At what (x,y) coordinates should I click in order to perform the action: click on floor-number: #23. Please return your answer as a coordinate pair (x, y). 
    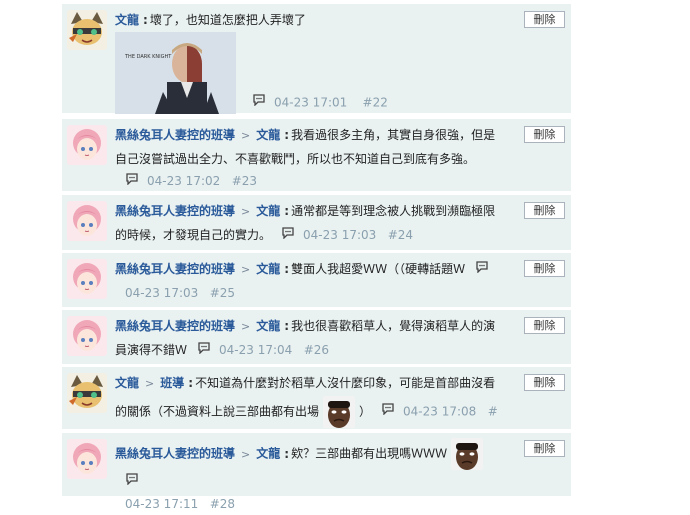
    Looking at the image, I should click on (244, 181).